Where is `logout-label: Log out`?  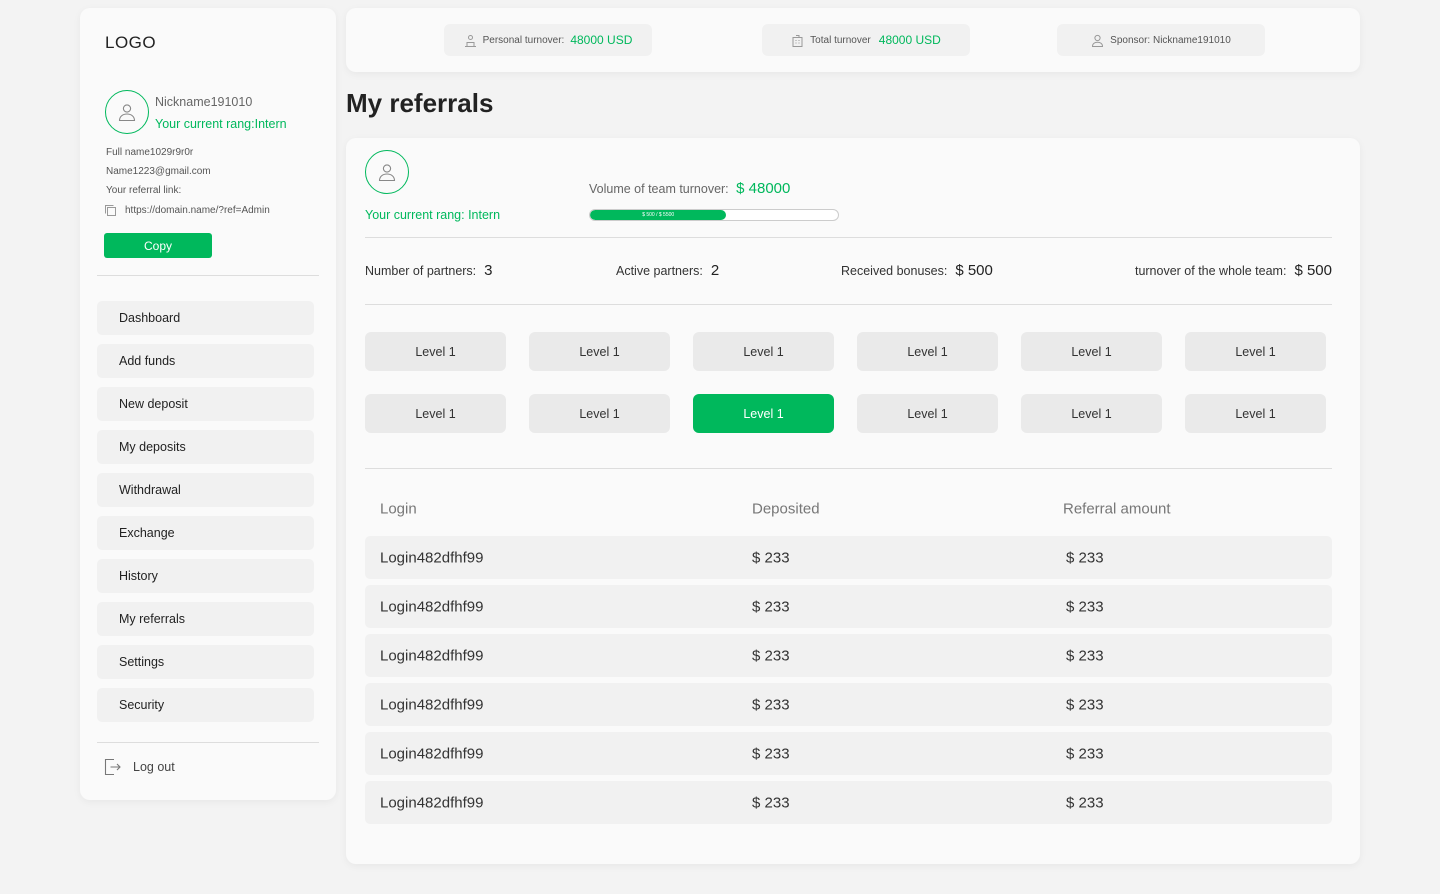 logout-label: Log out is located at coordinates (154, 767).